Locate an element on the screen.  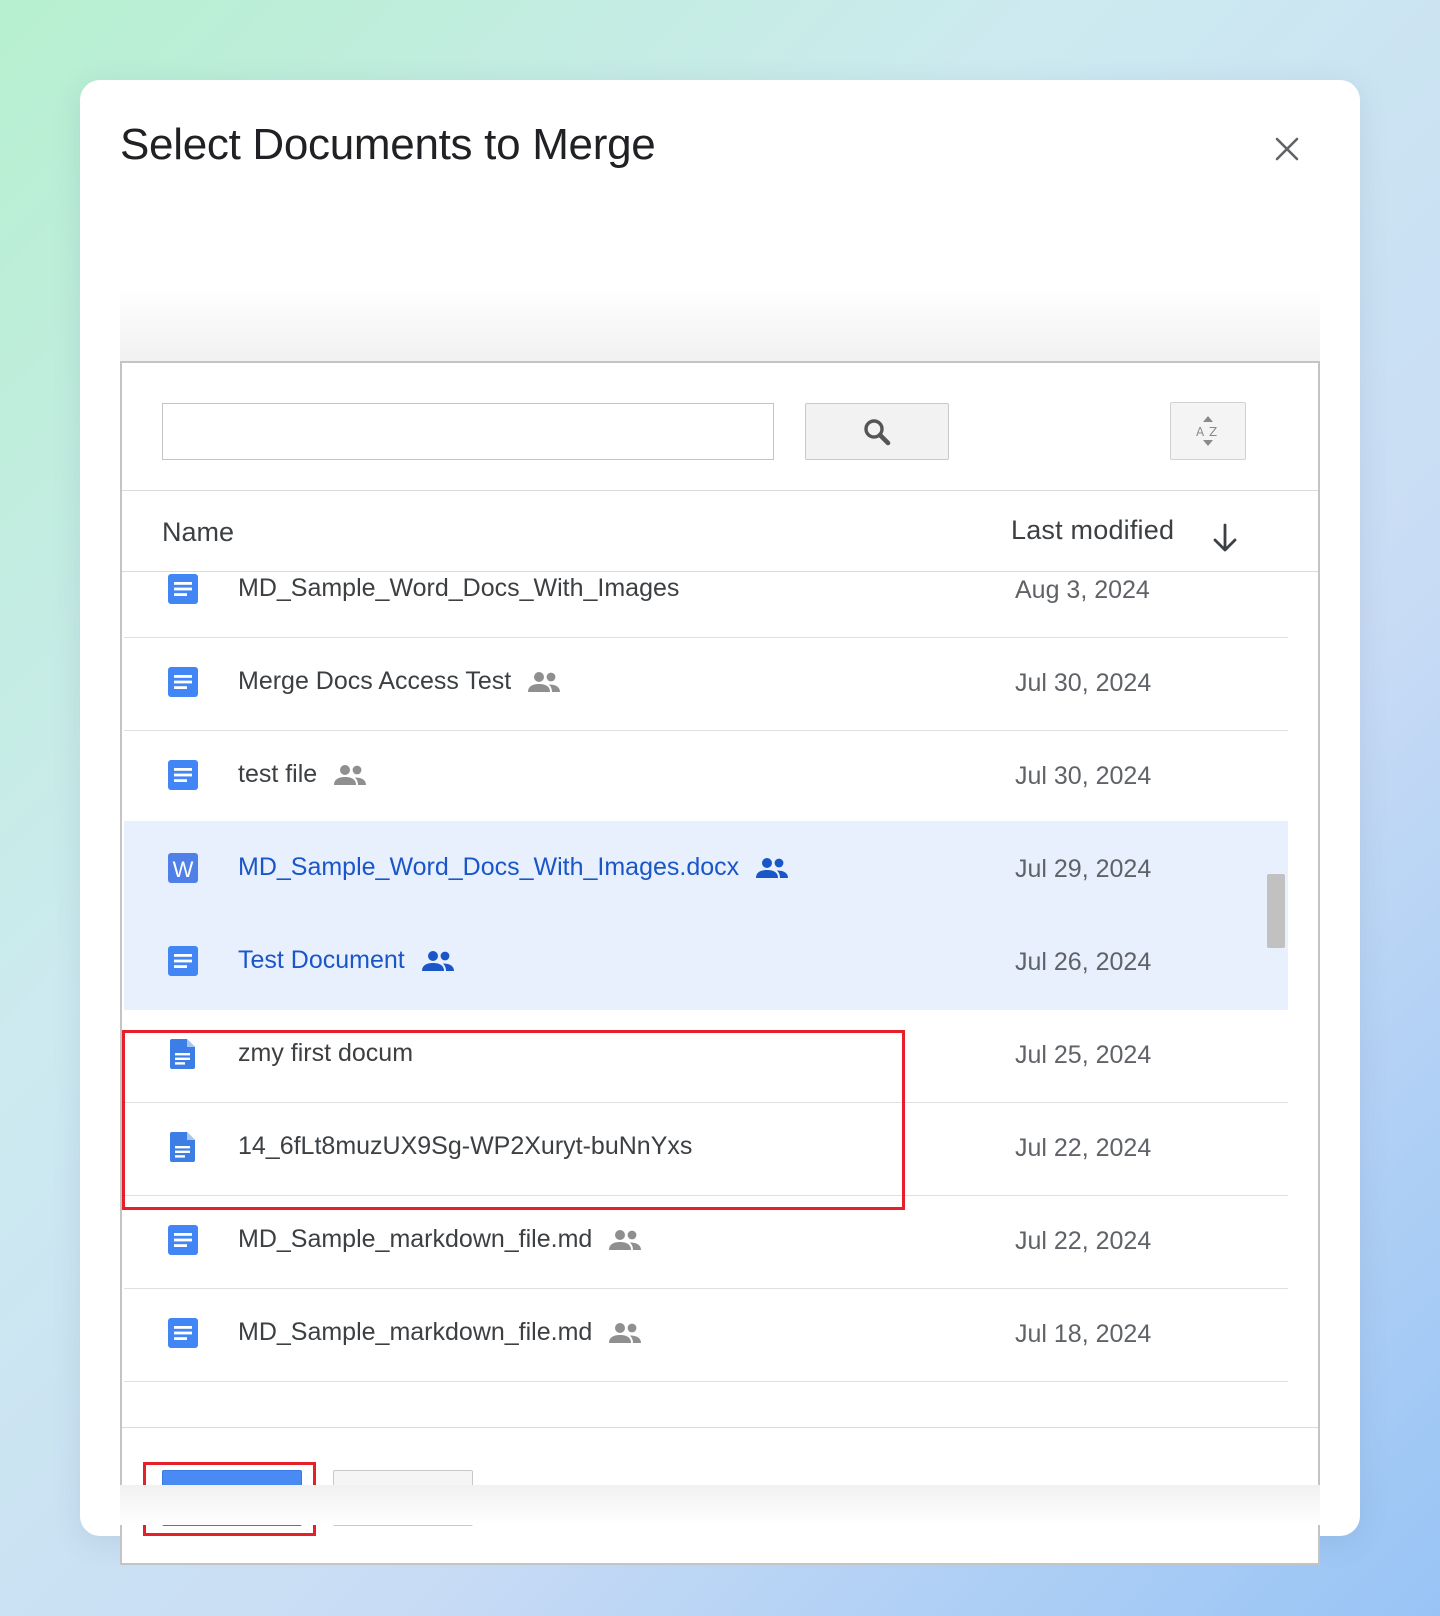
file-modified-date: Aug 3, 2024 is located at coordinates (1082, 590).